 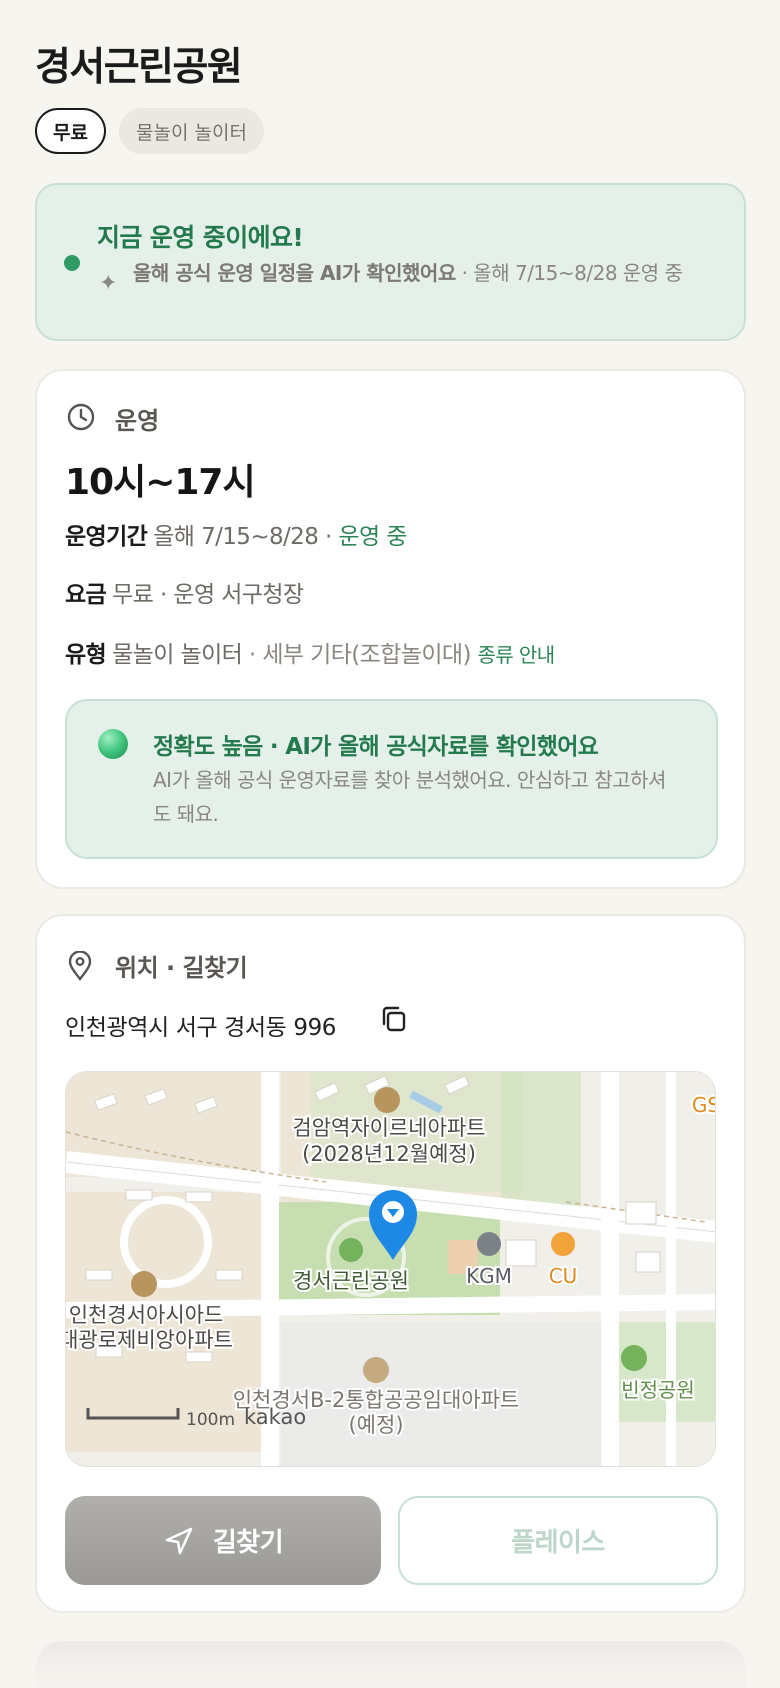 I want to click on status-title: 지금 운영 중이에요!, so click(x=200, y=237).